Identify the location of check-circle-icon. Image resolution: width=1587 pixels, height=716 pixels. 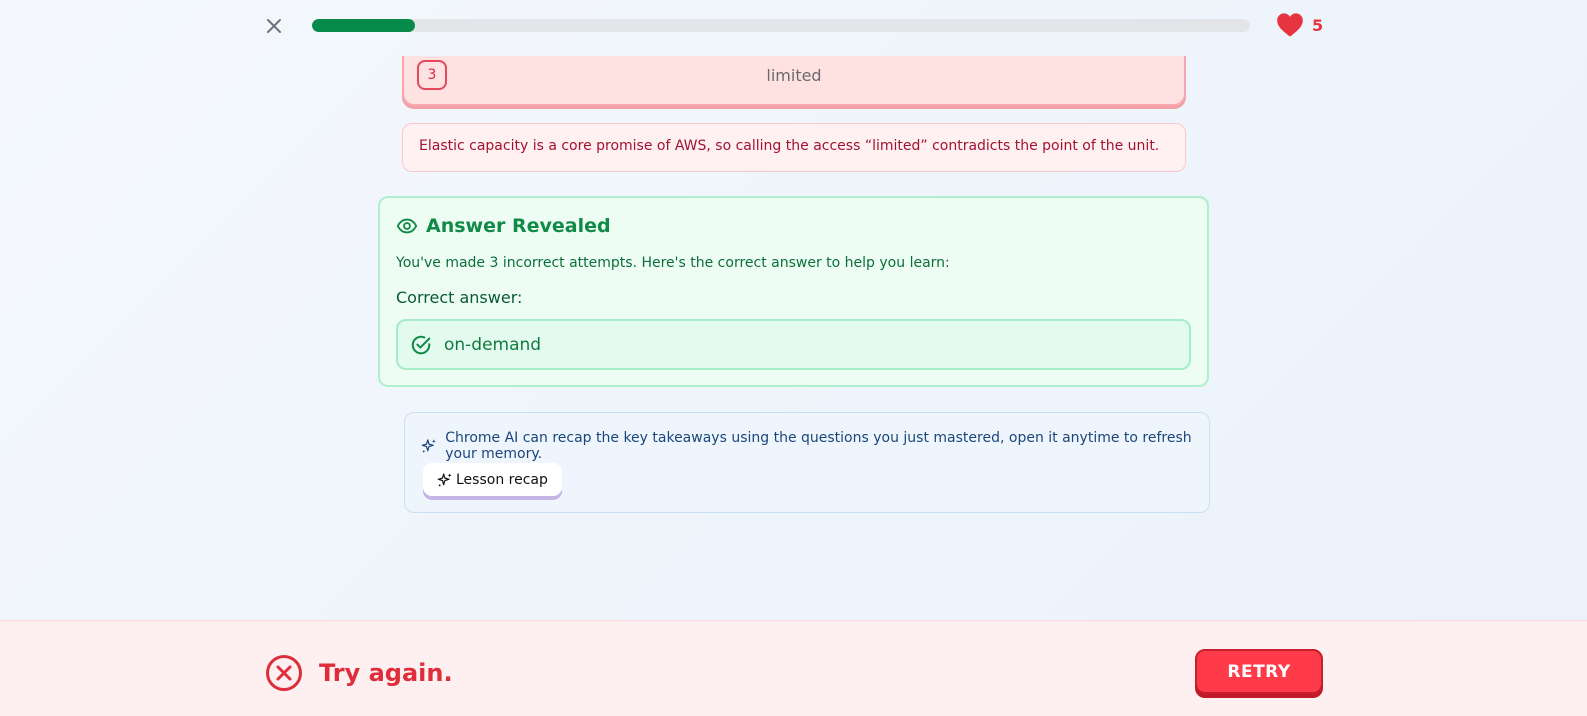
(421, 344).